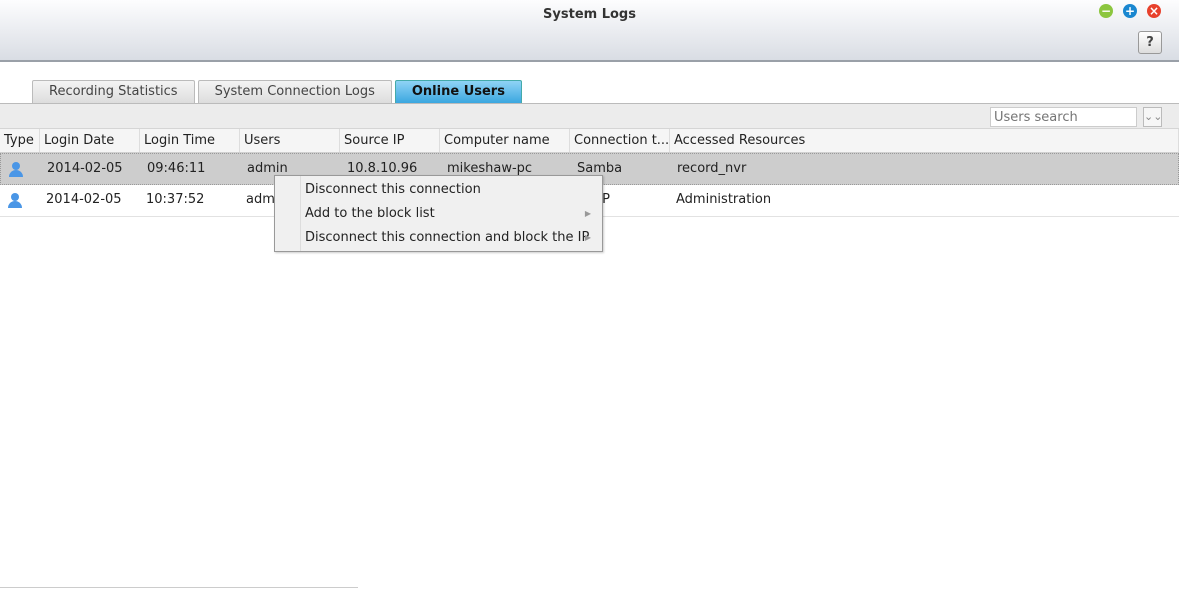 This screenshot has height=589, width=1179. What do you see at coordinates (176, 168) in the screenshot?
I see `login-time: 09:46:11` at bounding box center [176, 168].